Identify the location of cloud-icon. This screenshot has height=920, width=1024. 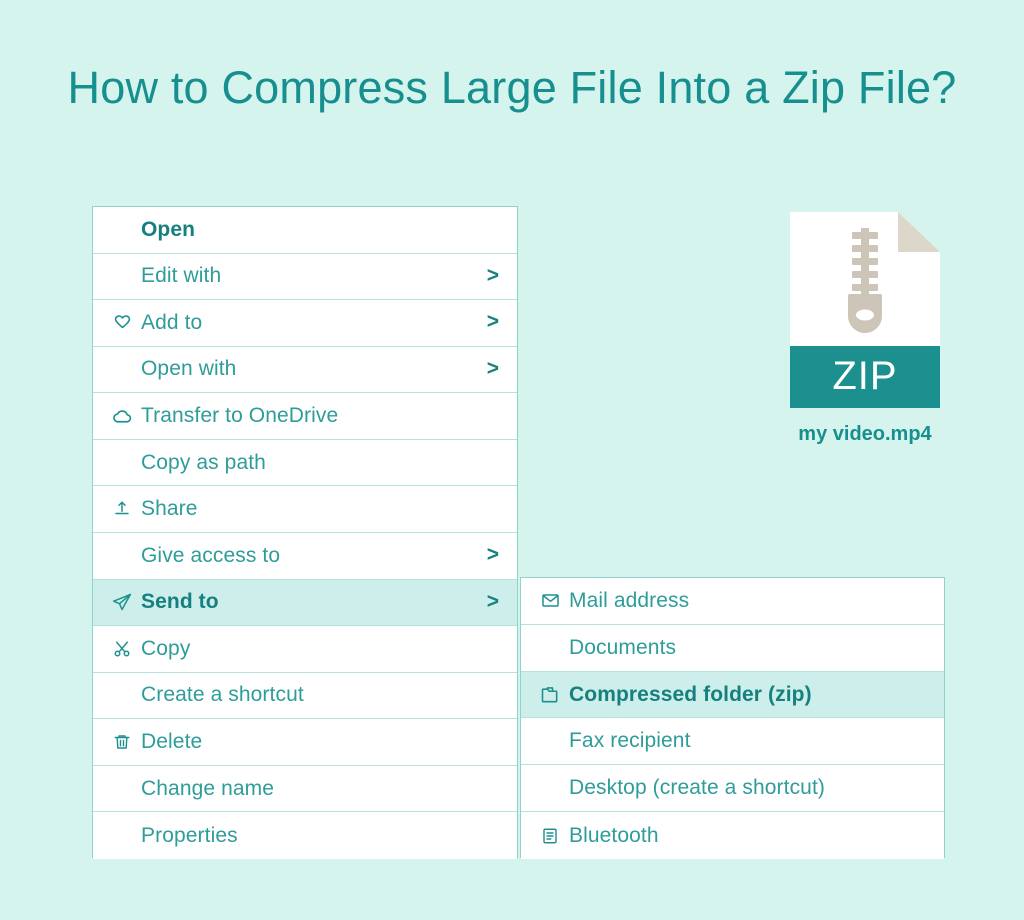
(122, 416).